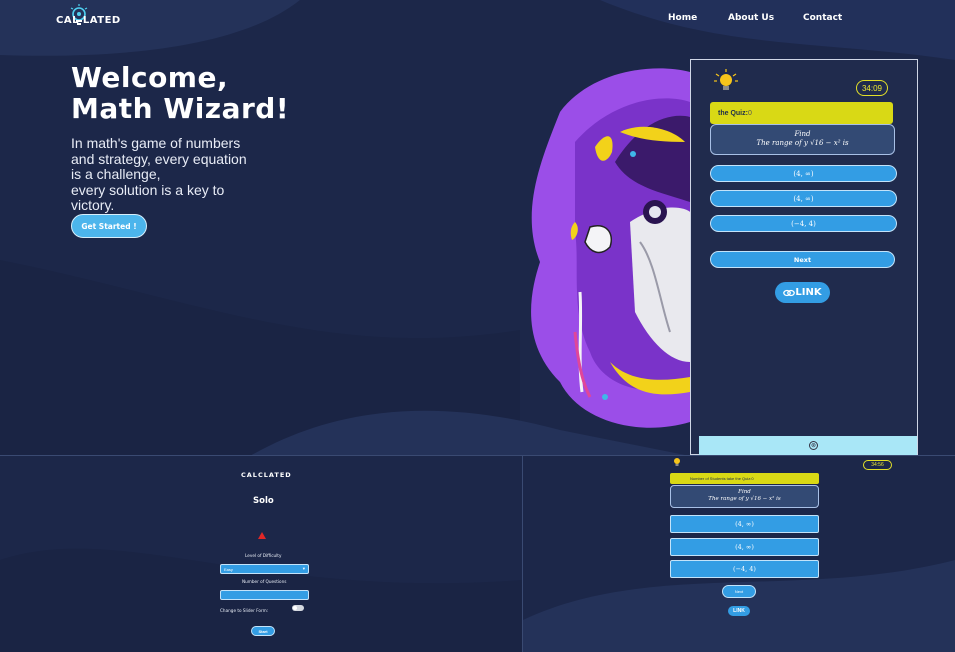  I want to click on link-icon, so click(789, 292).